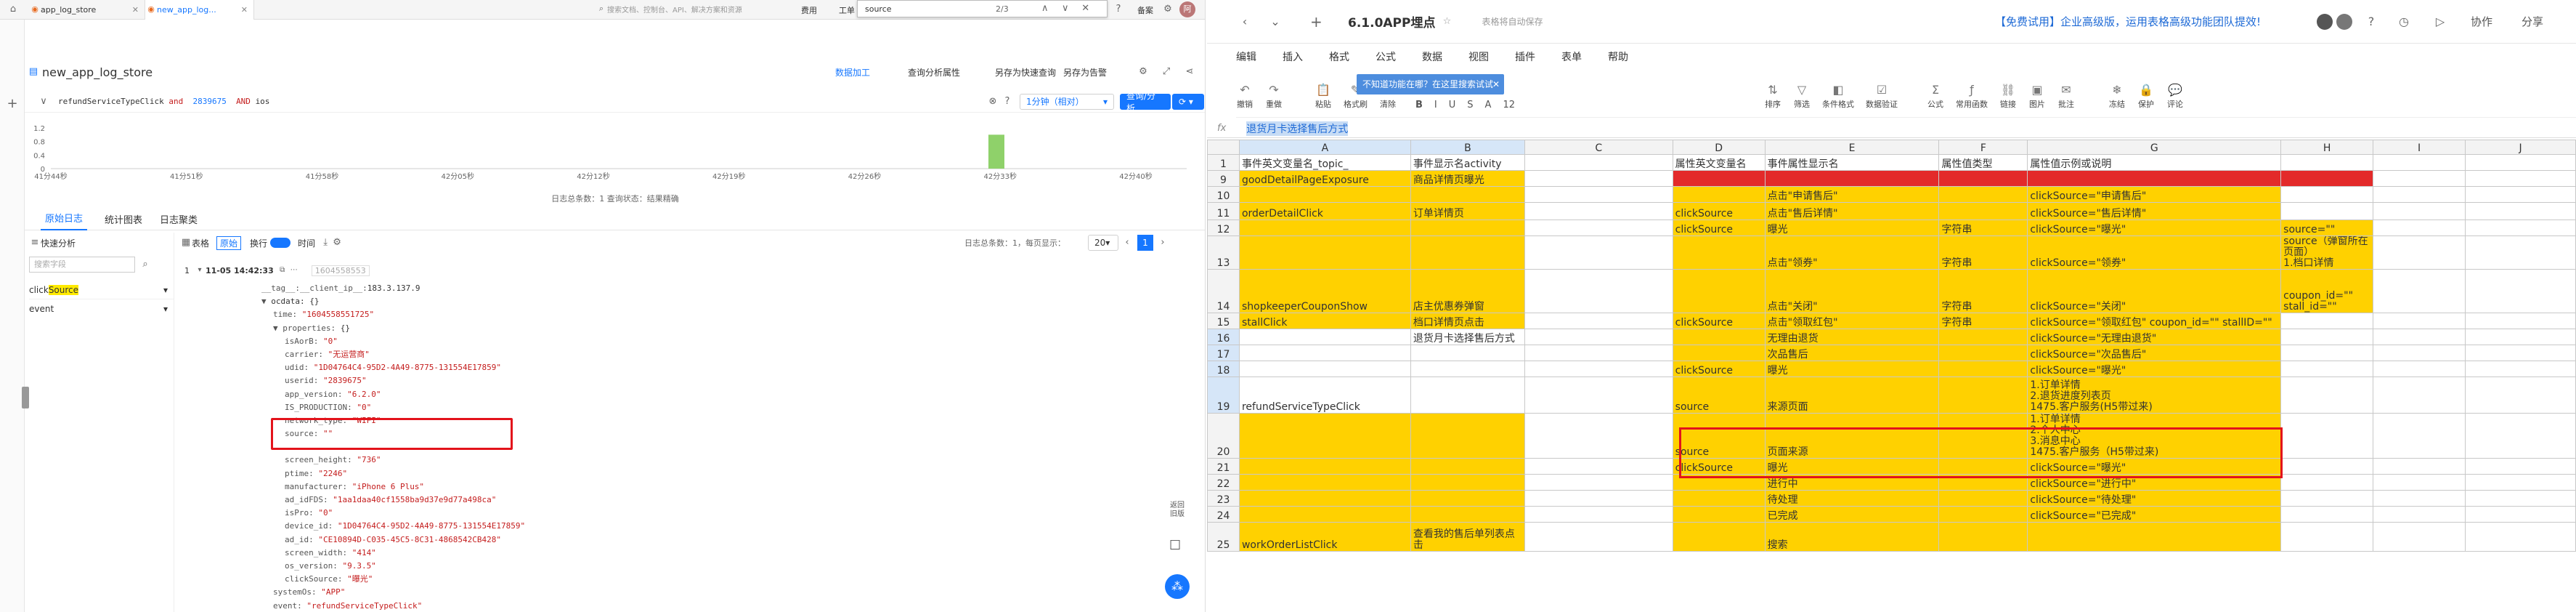 Image resolution: width=2576 pixels, height=612 pixels. What do you see at coordinates (1223, 514) in the screenshot?
I see `row-header: 24` at bounding box center [1223, 514].